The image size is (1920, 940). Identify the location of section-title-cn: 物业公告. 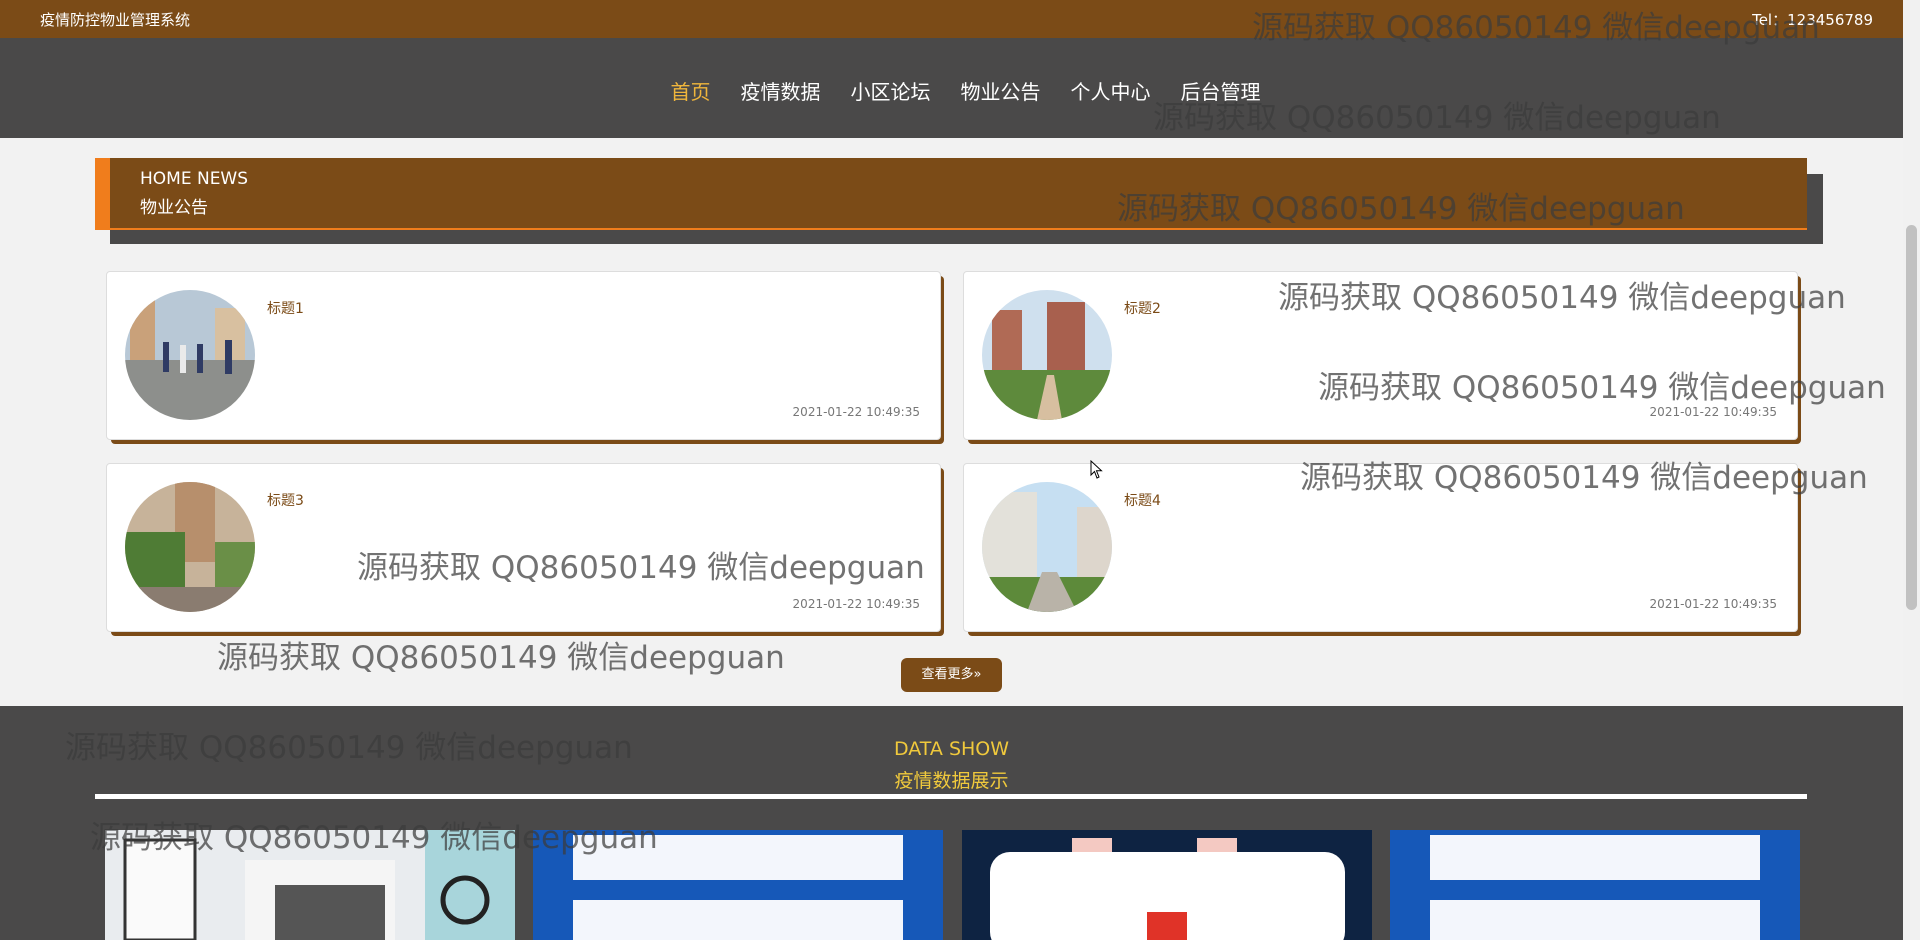
(174, 208).